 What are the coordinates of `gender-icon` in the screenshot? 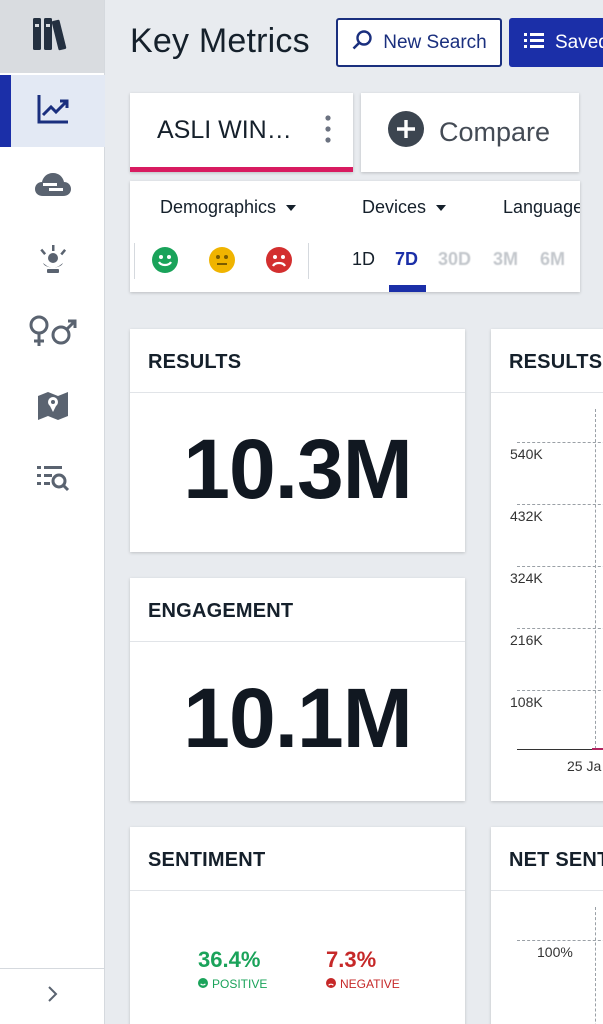 It's located at (53, 333).